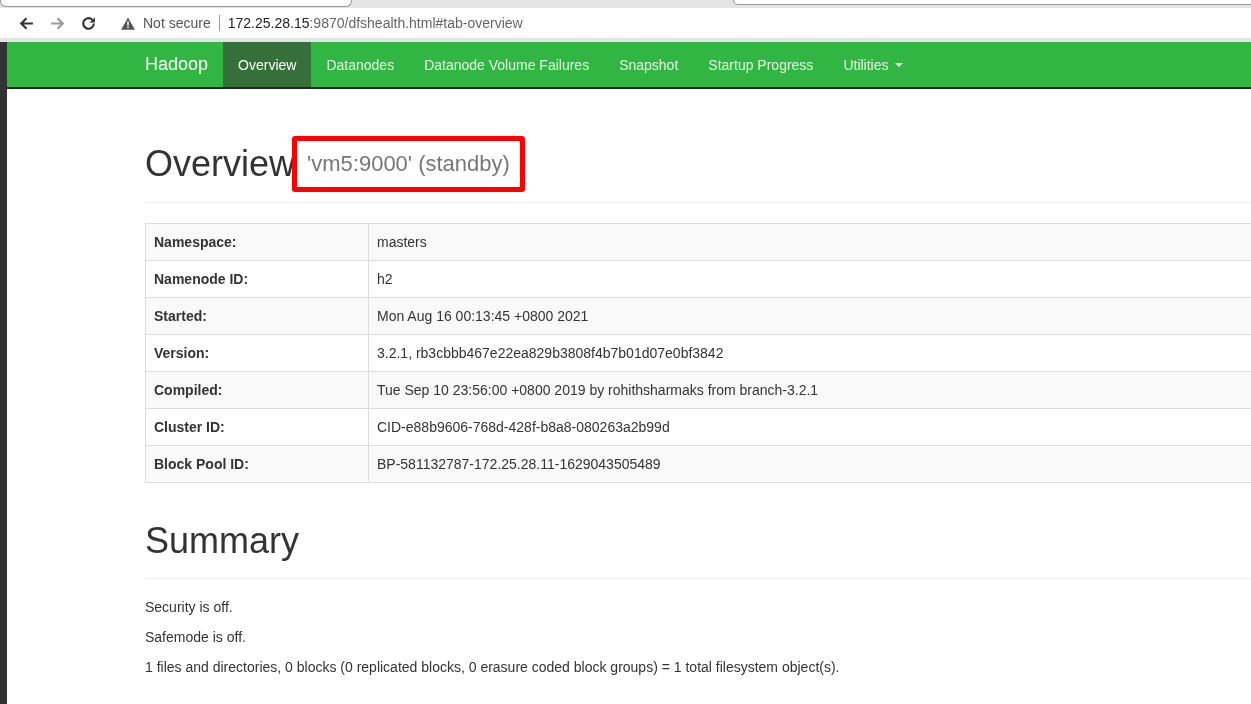  What do you see at coordinates (493, 667) in the screenshot?
I see `summary-text: 1 files and directories, 0 blocks (0 replicated blocks, 0 erasure coded block groups) = 1 total filesystem object(s).` at bounding box center [493, 667].